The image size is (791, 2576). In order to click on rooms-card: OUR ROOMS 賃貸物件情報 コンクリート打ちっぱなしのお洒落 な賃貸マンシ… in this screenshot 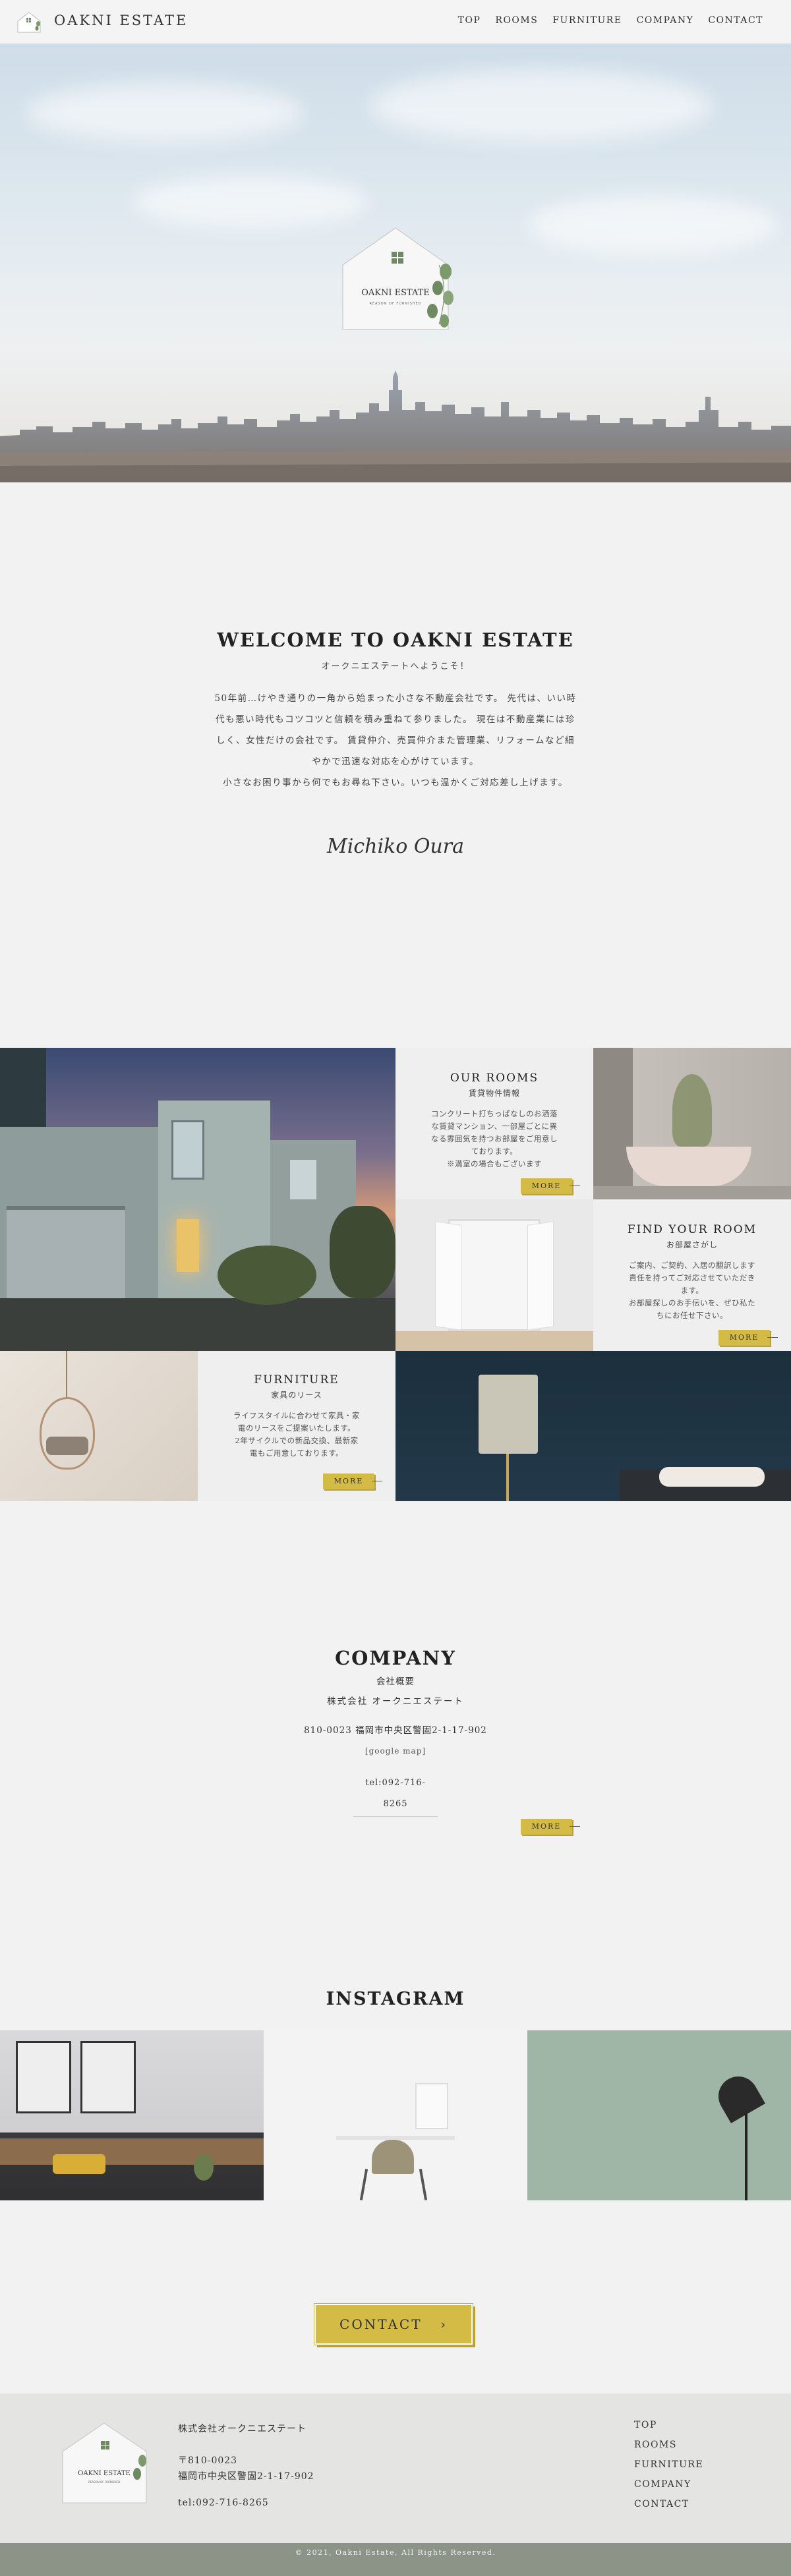, I will do `click(494, 1123)`.